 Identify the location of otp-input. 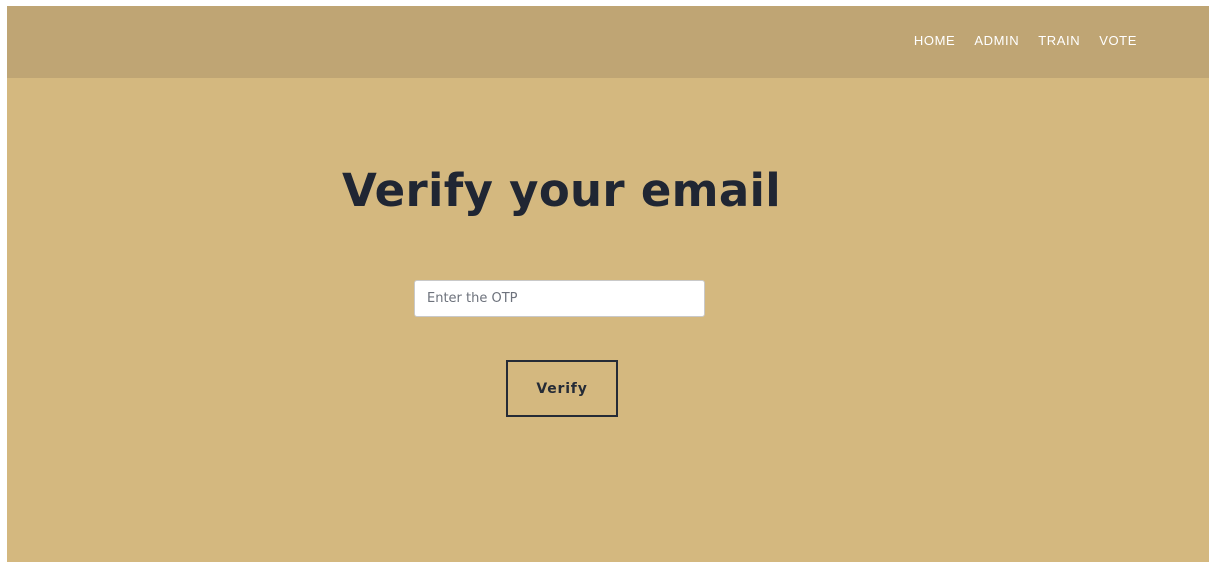
(559, 298).